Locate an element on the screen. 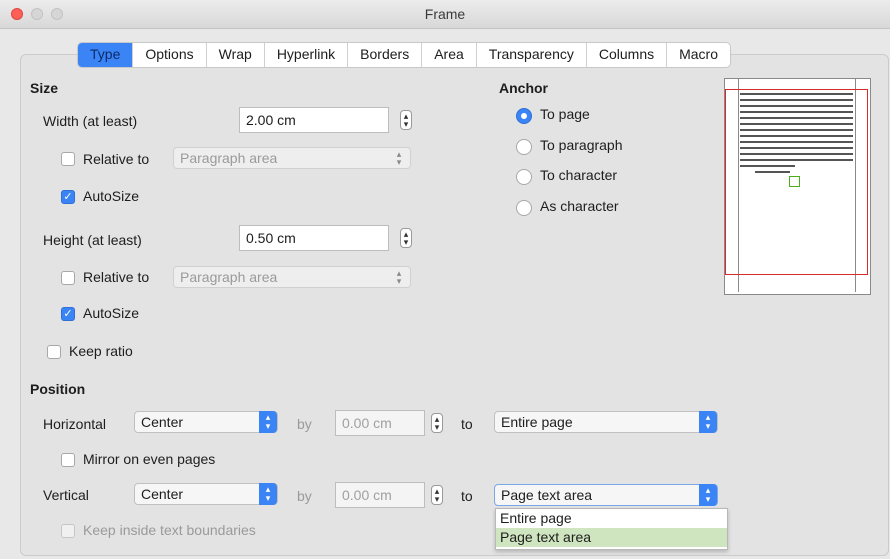  keep-inside-label: Keep inside text boundaries is located at coordinates (169, 530).